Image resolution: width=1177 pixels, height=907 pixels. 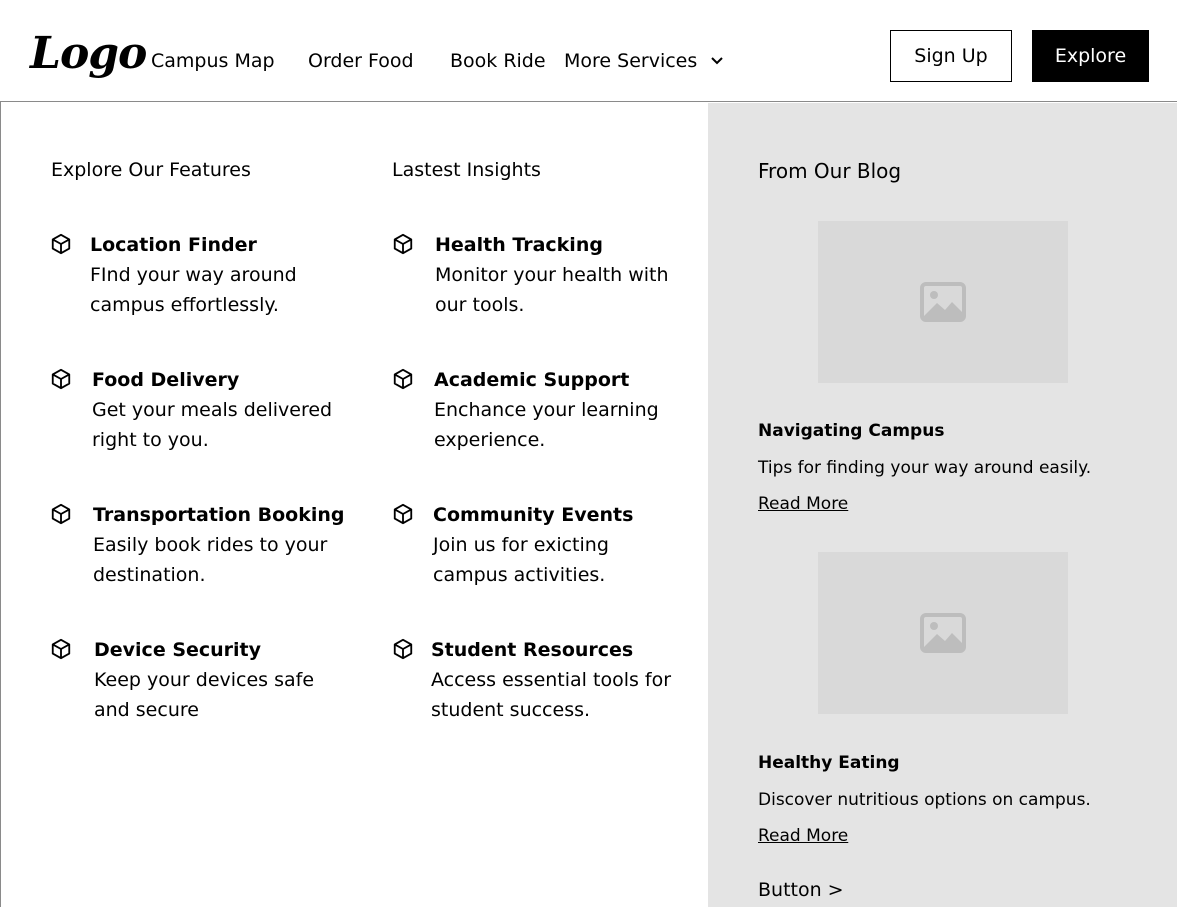 I want to click on feature-title: Food Delivery, so click(x=166, y=380).